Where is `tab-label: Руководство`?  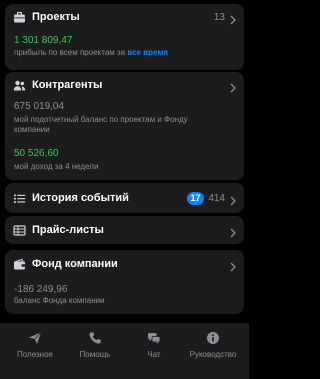
tab-label: Руководство is located at coordinates (213, 354).